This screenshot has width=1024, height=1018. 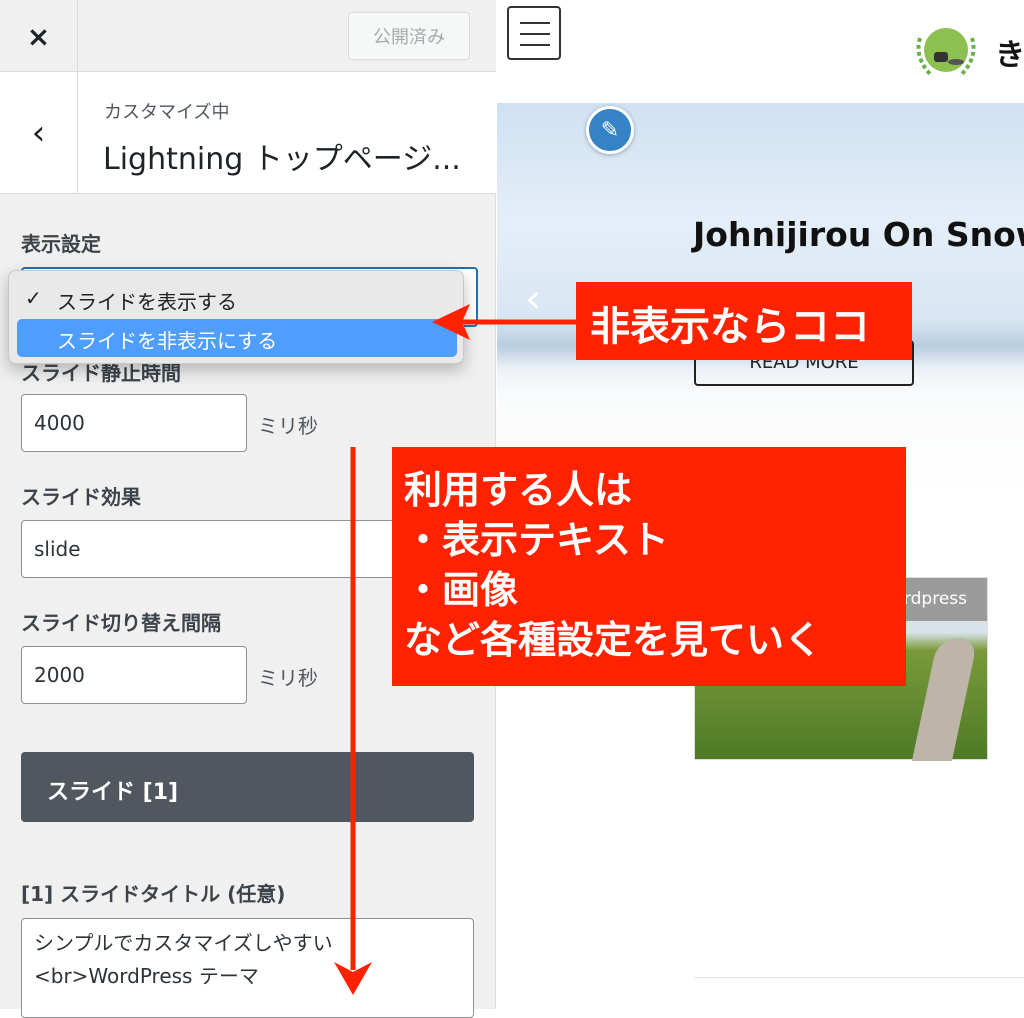 I want to click on path-image-detail, so click(x=945, y=699).